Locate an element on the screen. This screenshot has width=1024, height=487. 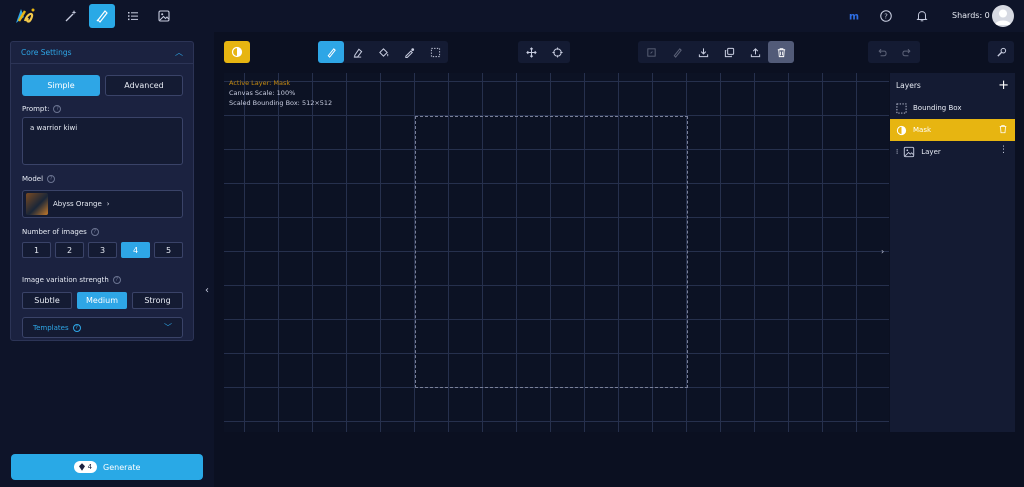
rectangle-select-tool-button is located at coordinates (435, 52).